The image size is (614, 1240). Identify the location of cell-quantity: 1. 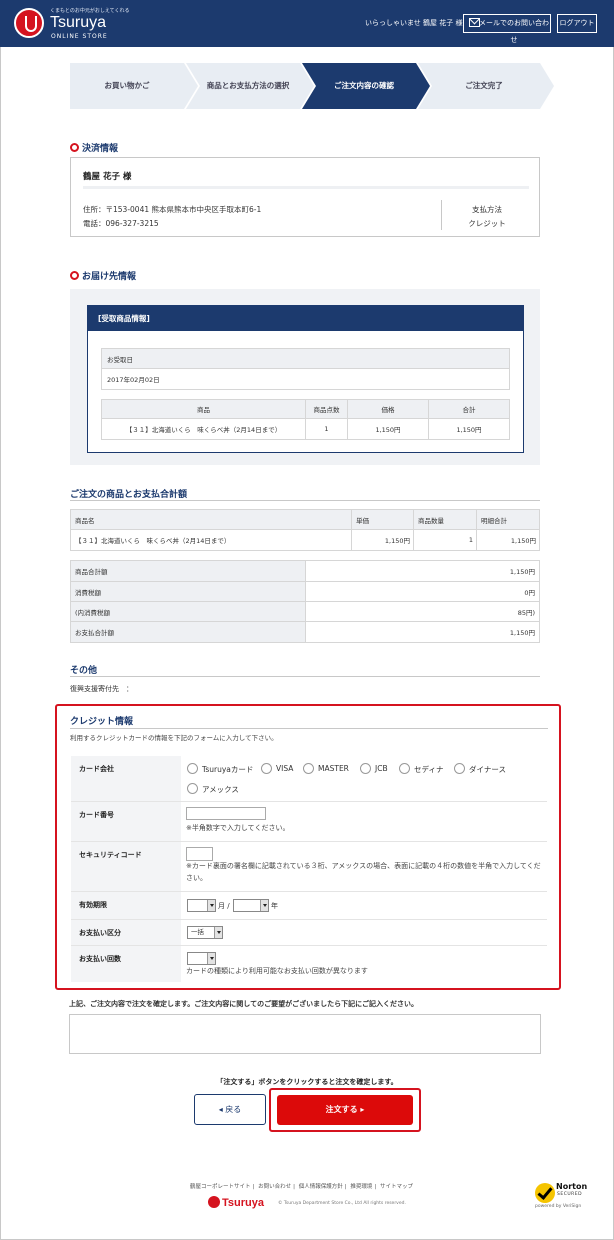
(445, 540).